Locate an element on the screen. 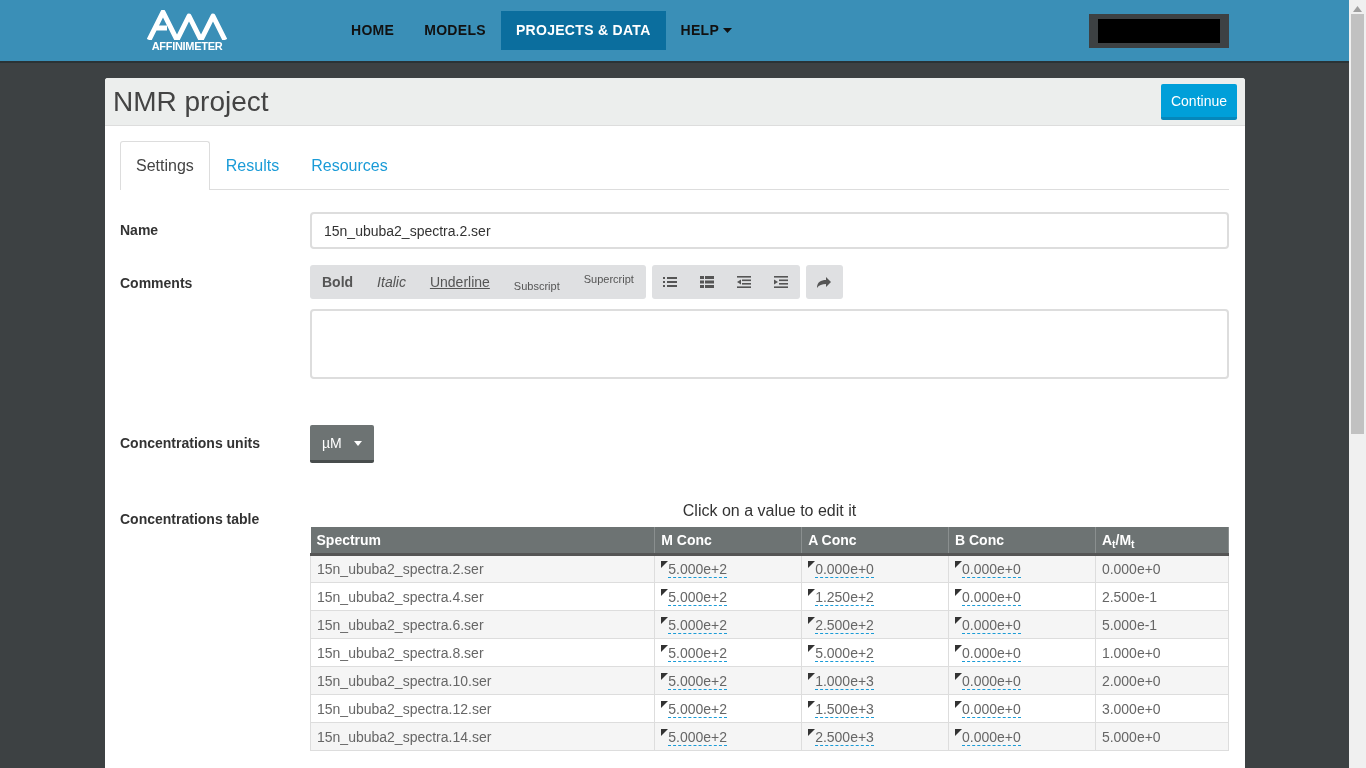 The height and width of the screenshot is (768, 1366). redo-icon is located at coordinates (824, 282).